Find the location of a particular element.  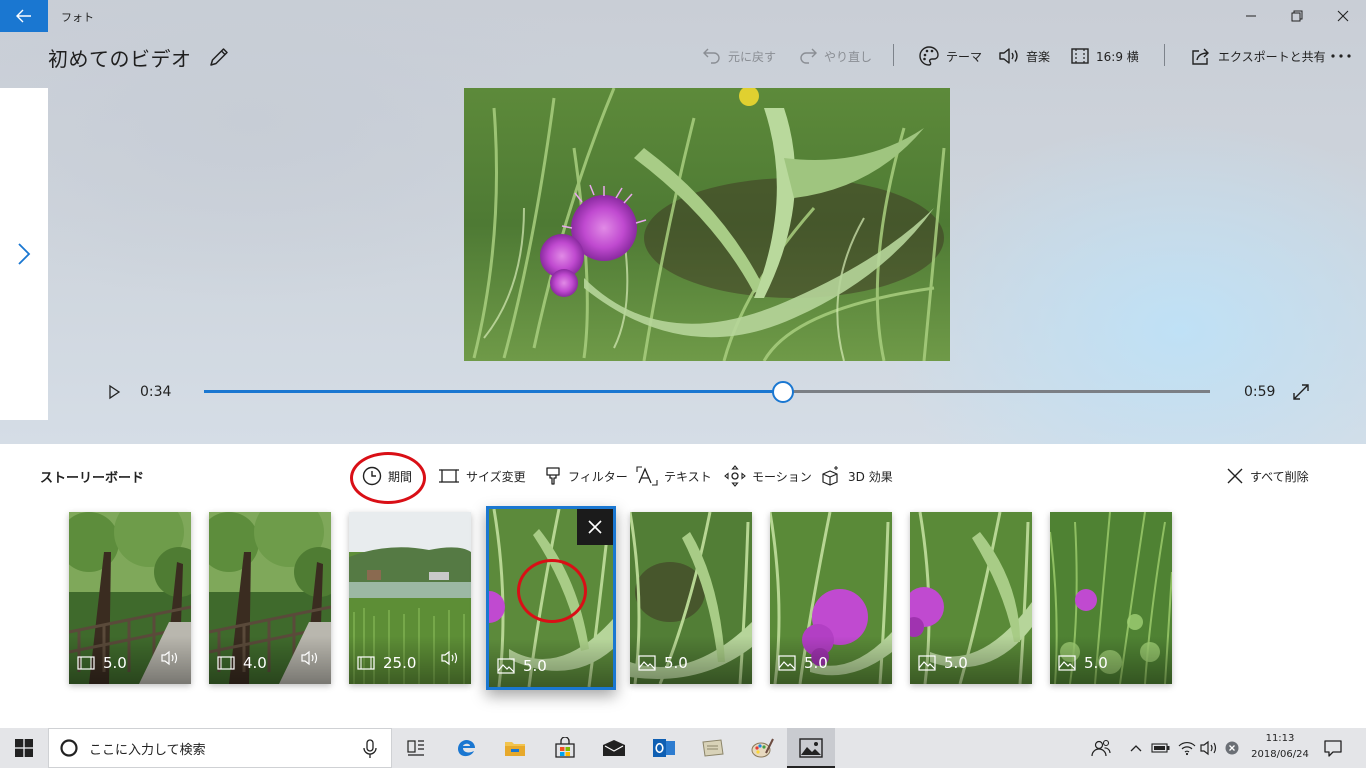

battery-icon is located at coordinates (1160, 748).